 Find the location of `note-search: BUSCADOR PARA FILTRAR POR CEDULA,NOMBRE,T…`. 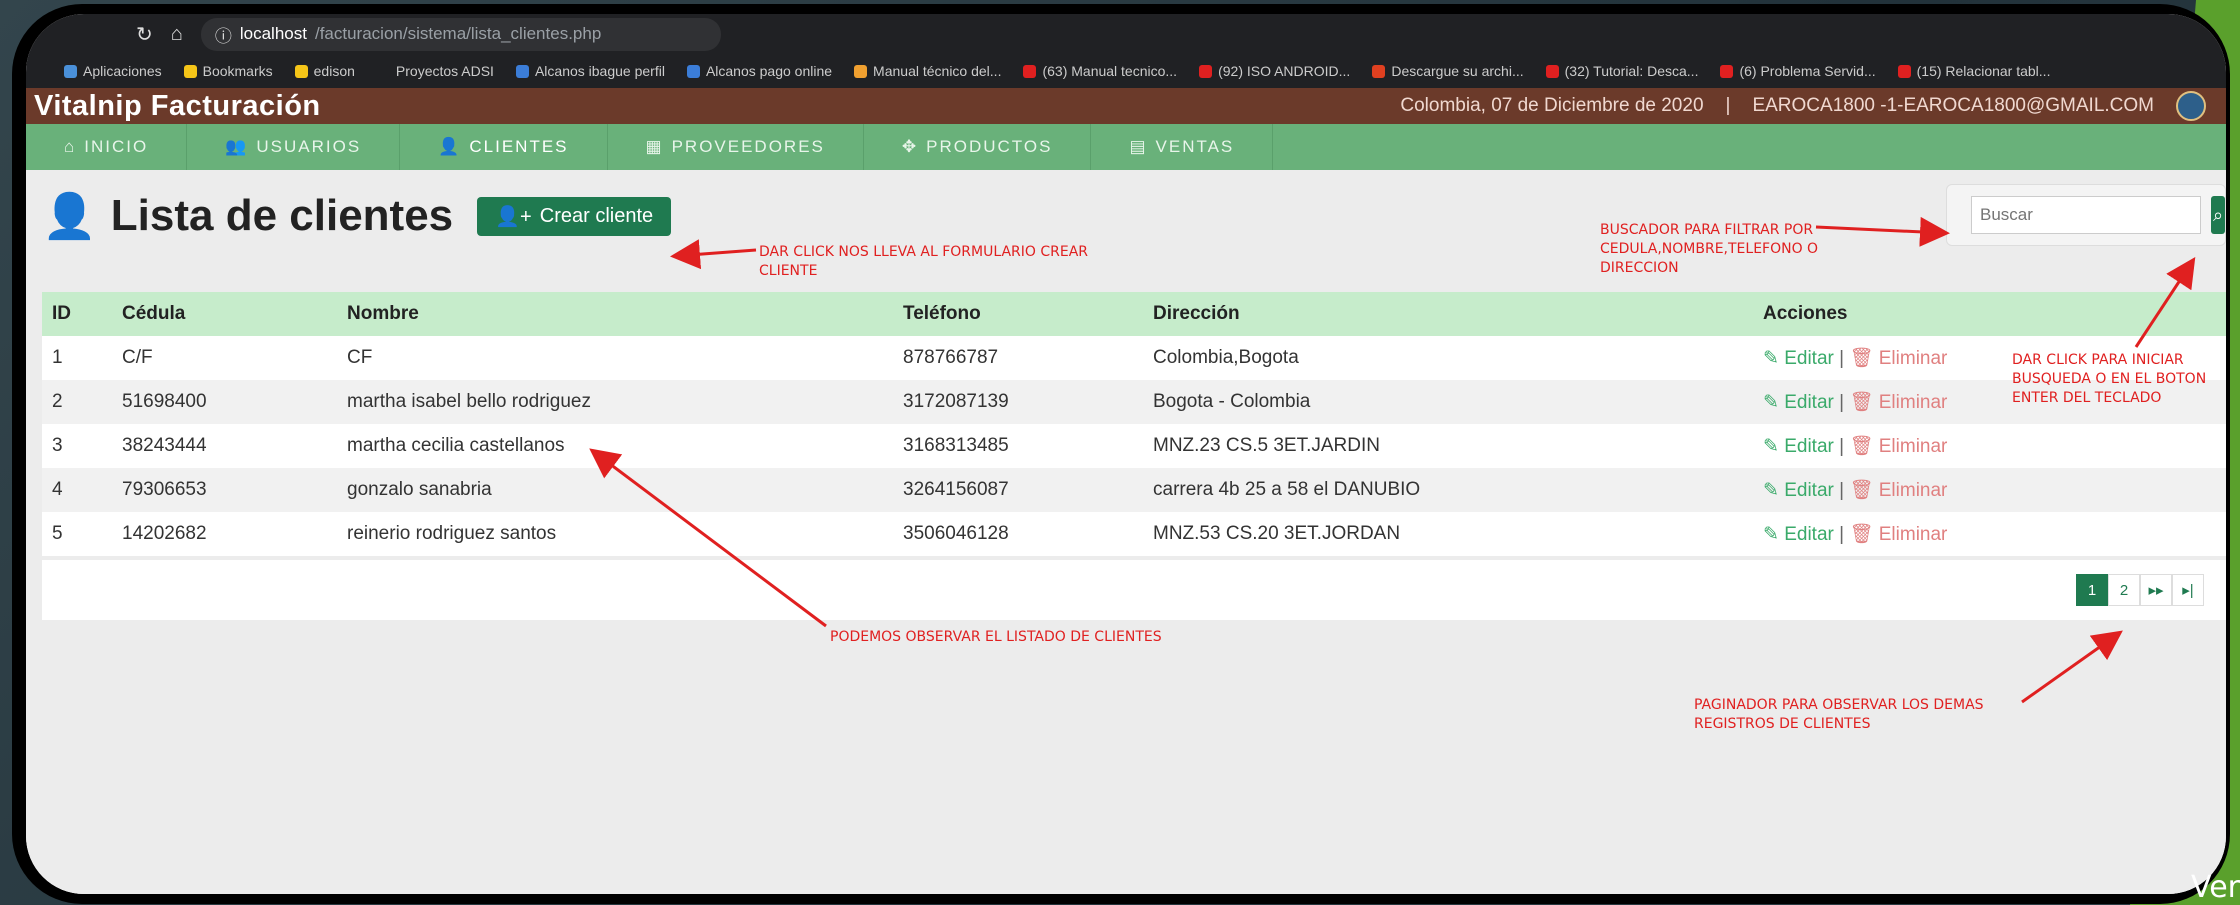

note-search: BUSCADOR PARA FILTRAR POR CEDULA,NOMBRE,T… is located at coordinates (1709, 249).